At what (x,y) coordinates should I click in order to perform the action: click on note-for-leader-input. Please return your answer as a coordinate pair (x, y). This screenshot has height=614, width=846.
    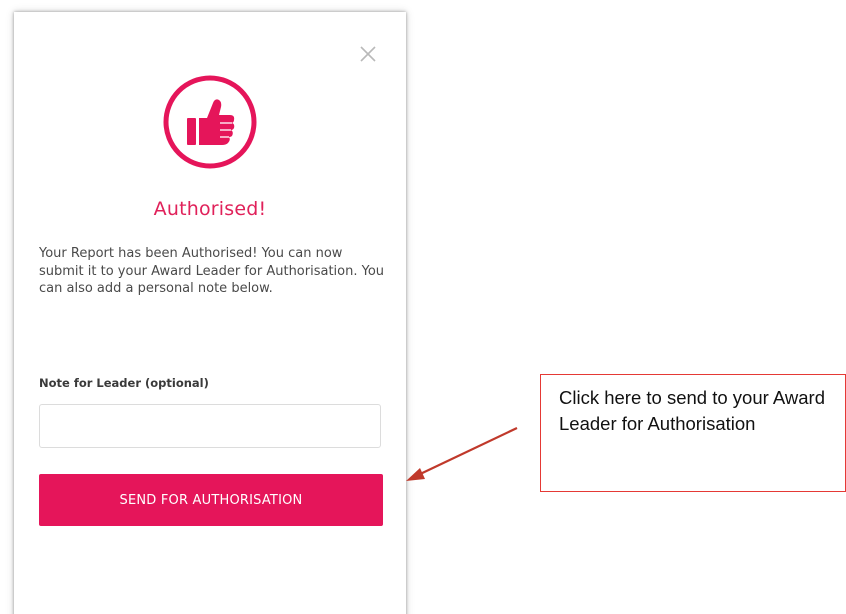
    Looking at the image, I should click on (210, 426).